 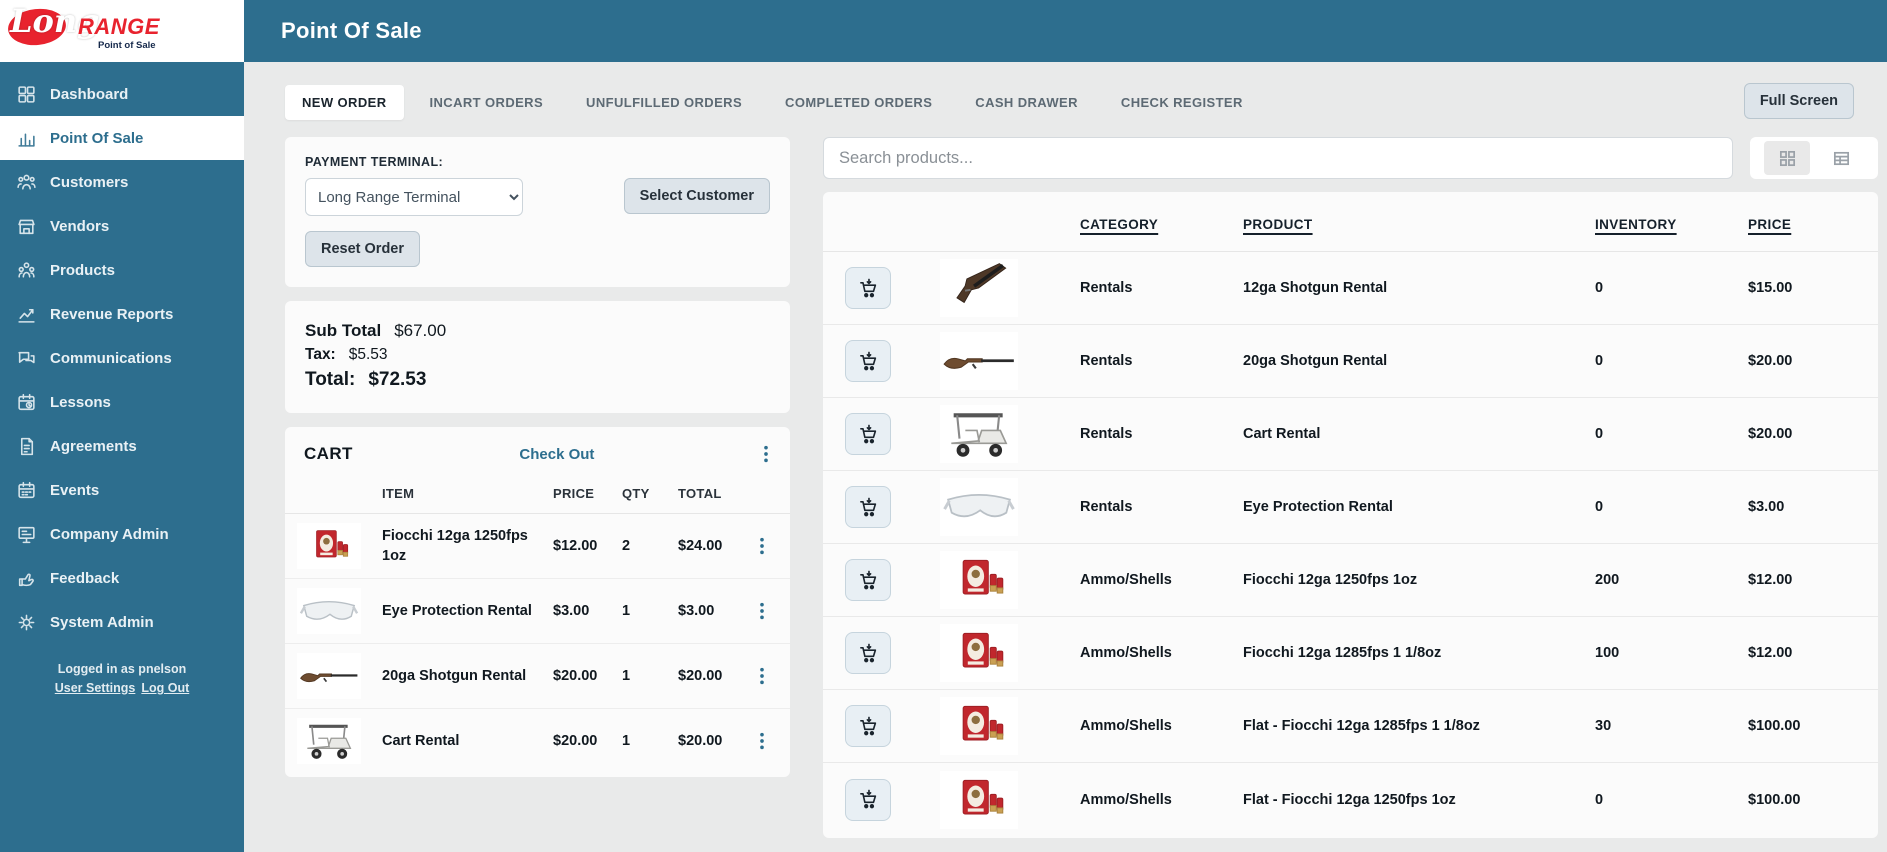 What do you see at coordinates (26, 490) in the screenshot?
I see `events` at bounding box center [26, 490].